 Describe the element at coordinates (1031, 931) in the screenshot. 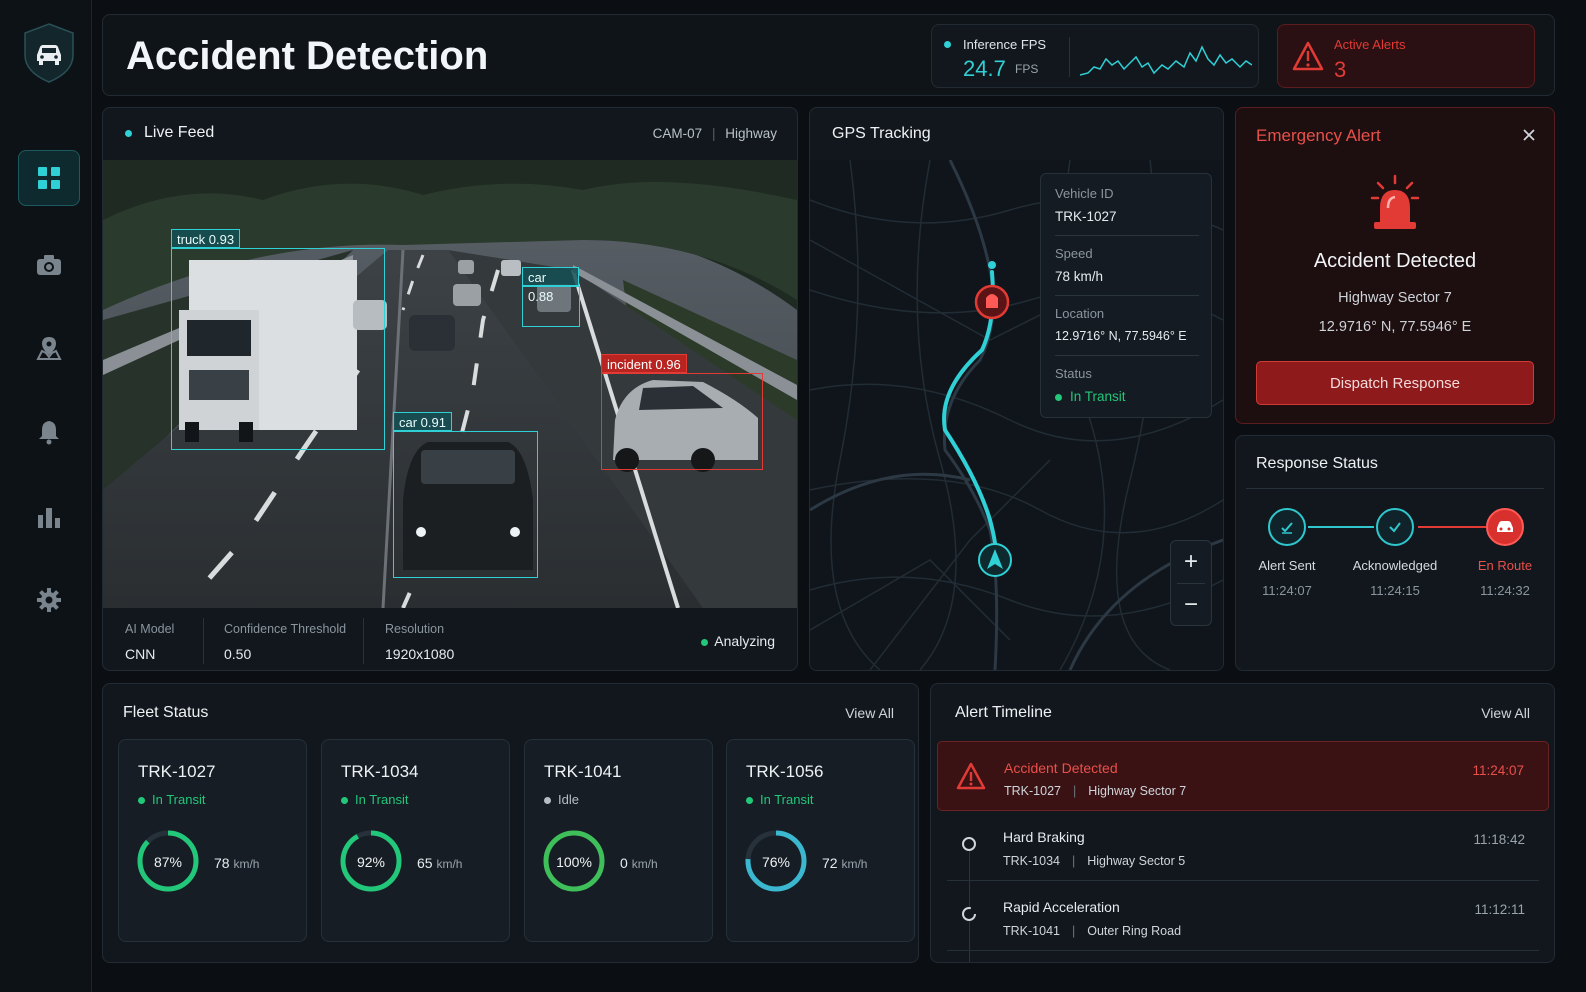

I see `timeline-vehicle: TRK-1041` at that location.